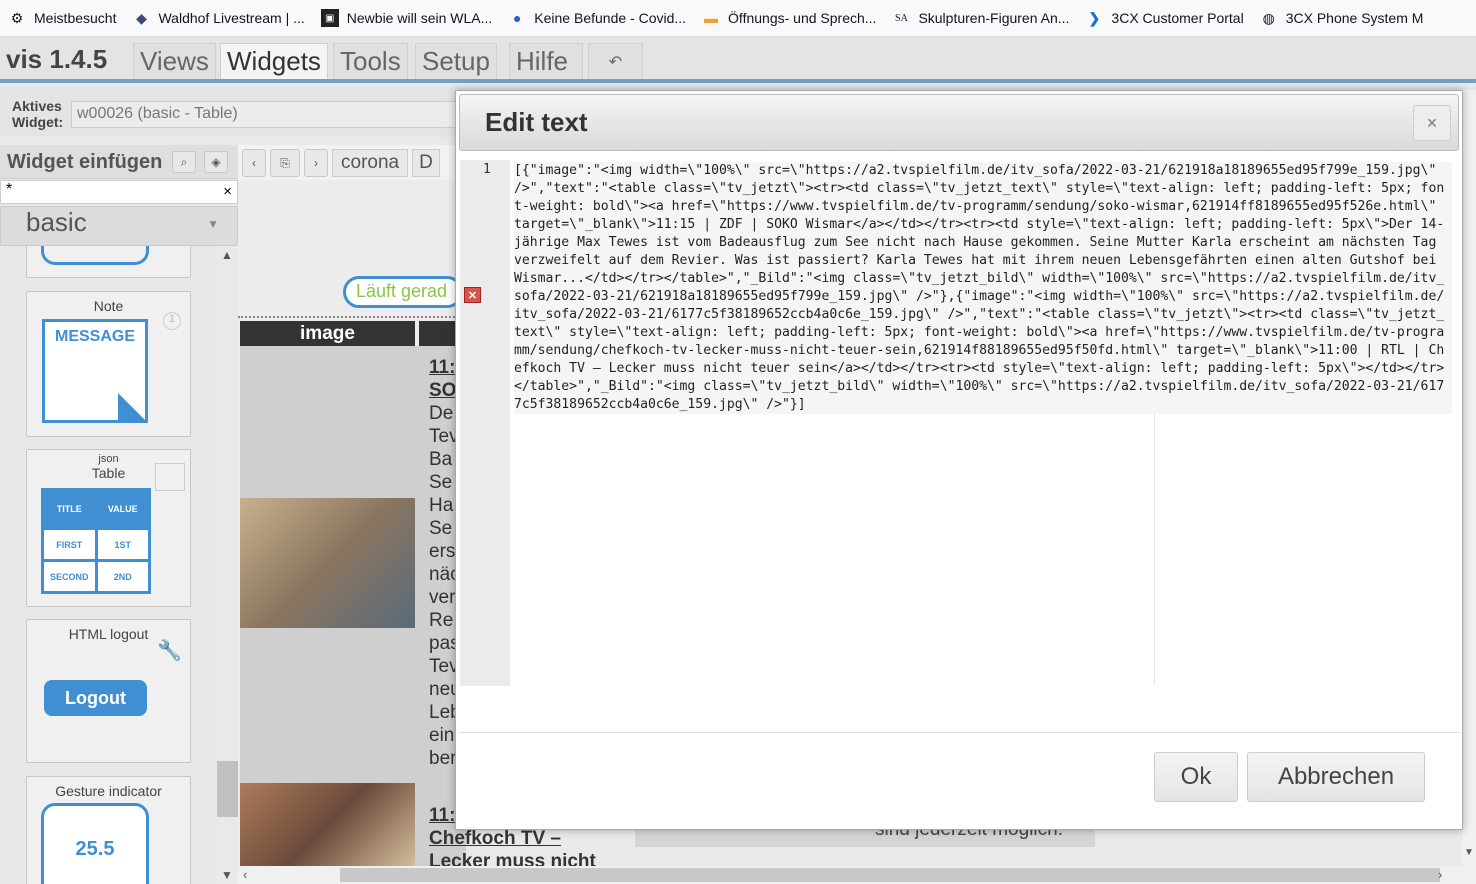 The image size is (1476, 884). I want to click on gesture-icon: 25.5, so click(95, 843).